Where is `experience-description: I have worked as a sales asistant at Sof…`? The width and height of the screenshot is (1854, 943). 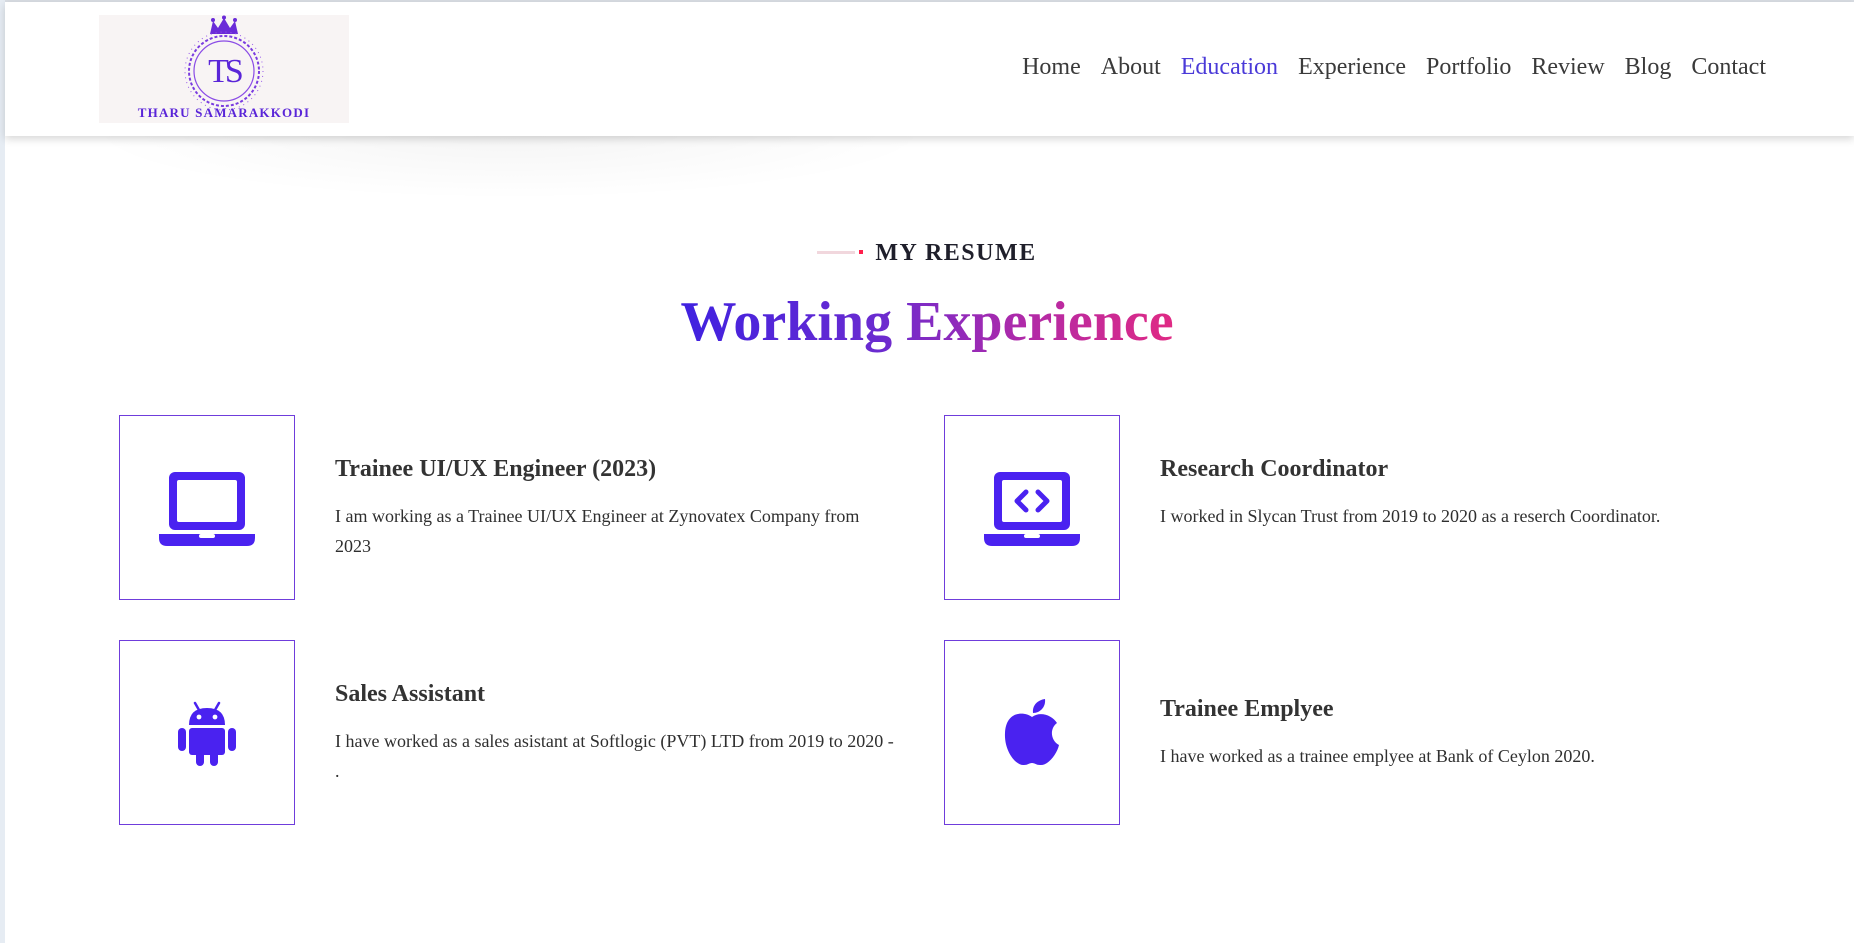 experience-description: I have worked as a sales asistant at Sof… is located at coordinates (614, 756).